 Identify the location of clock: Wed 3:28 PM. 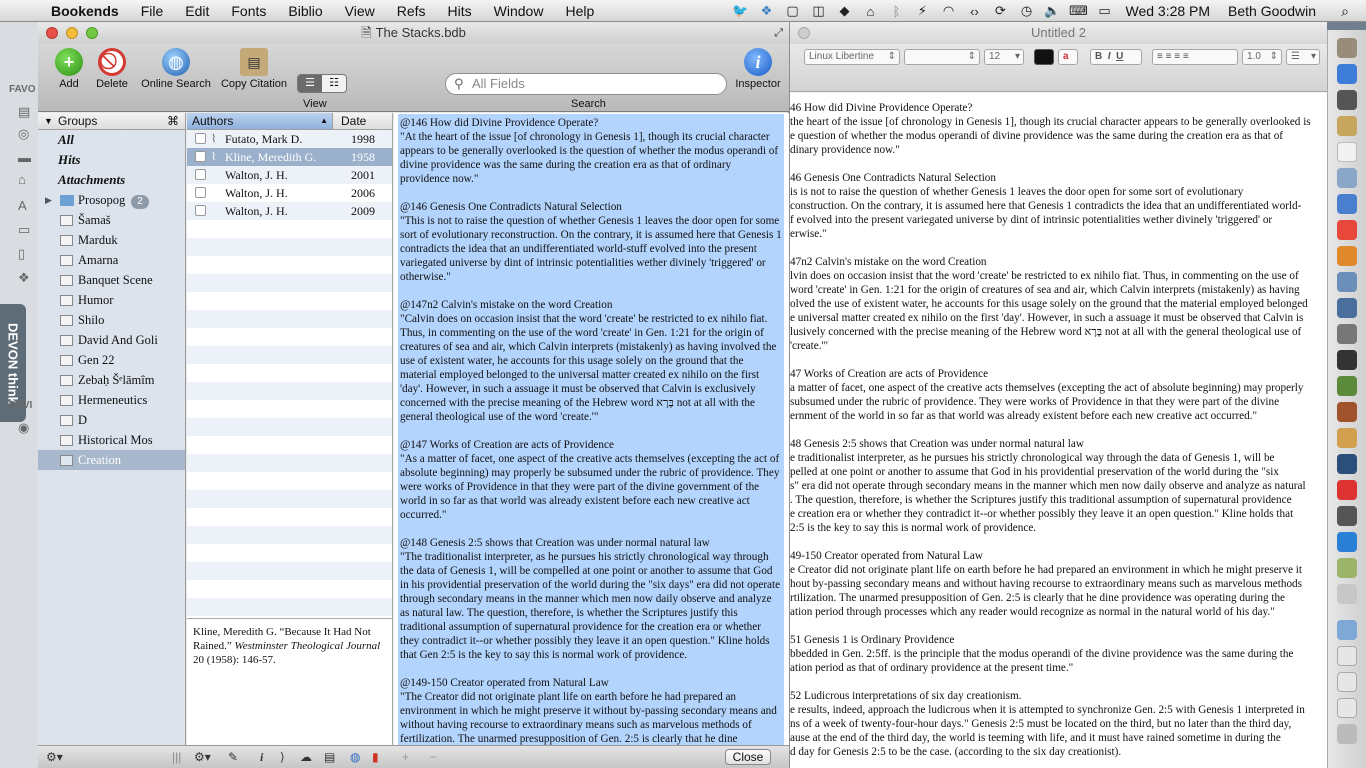
(1167, 11).